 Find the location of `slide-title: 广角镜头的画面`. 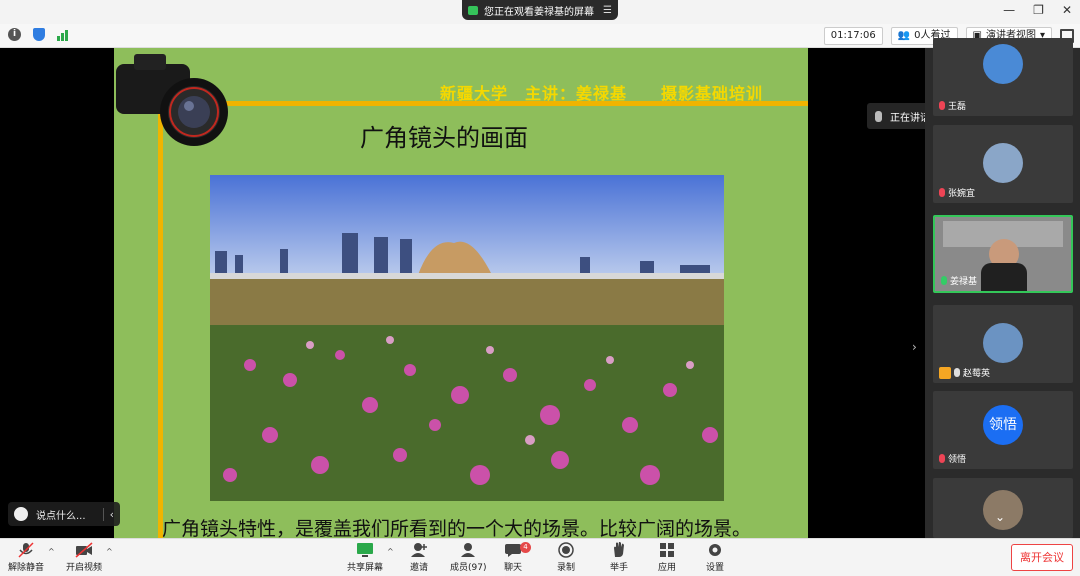

slide-title: 广角镜头的画面 is located at coordinates (444, 138).